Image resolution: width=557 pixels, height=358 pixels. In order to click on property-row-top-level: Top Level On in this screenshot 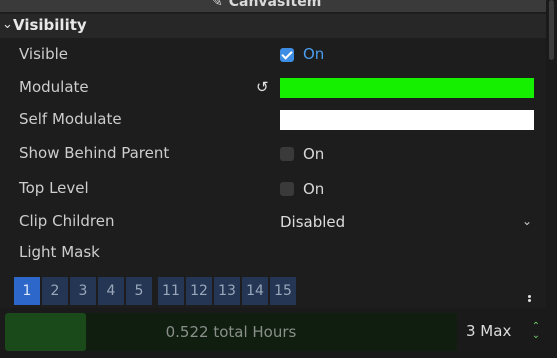, I will do `click(273, 189)`.